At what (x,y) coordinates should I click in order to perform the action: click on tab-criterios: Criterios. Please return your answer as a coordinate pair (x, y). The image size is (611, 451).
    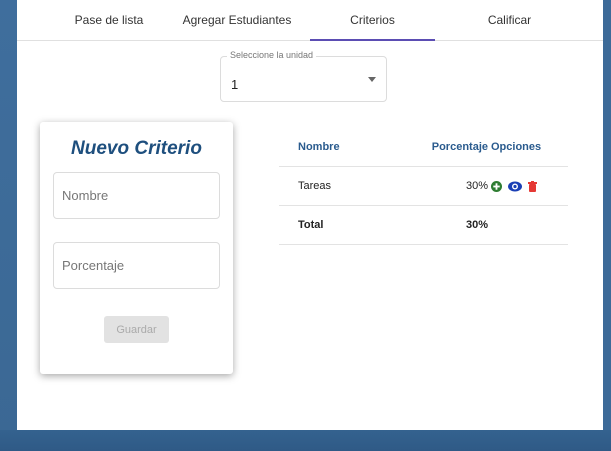
    Looking at the image, I should click on (372, 20).